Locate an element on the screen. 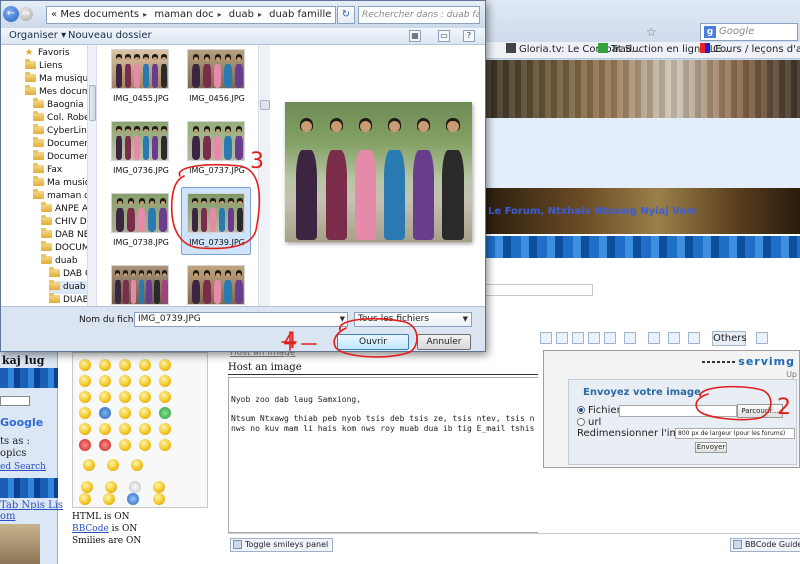 Image resolution: width=800 pixels, height=564 pixels. open-button: Ouvrir is located at coordinates (373, 342).